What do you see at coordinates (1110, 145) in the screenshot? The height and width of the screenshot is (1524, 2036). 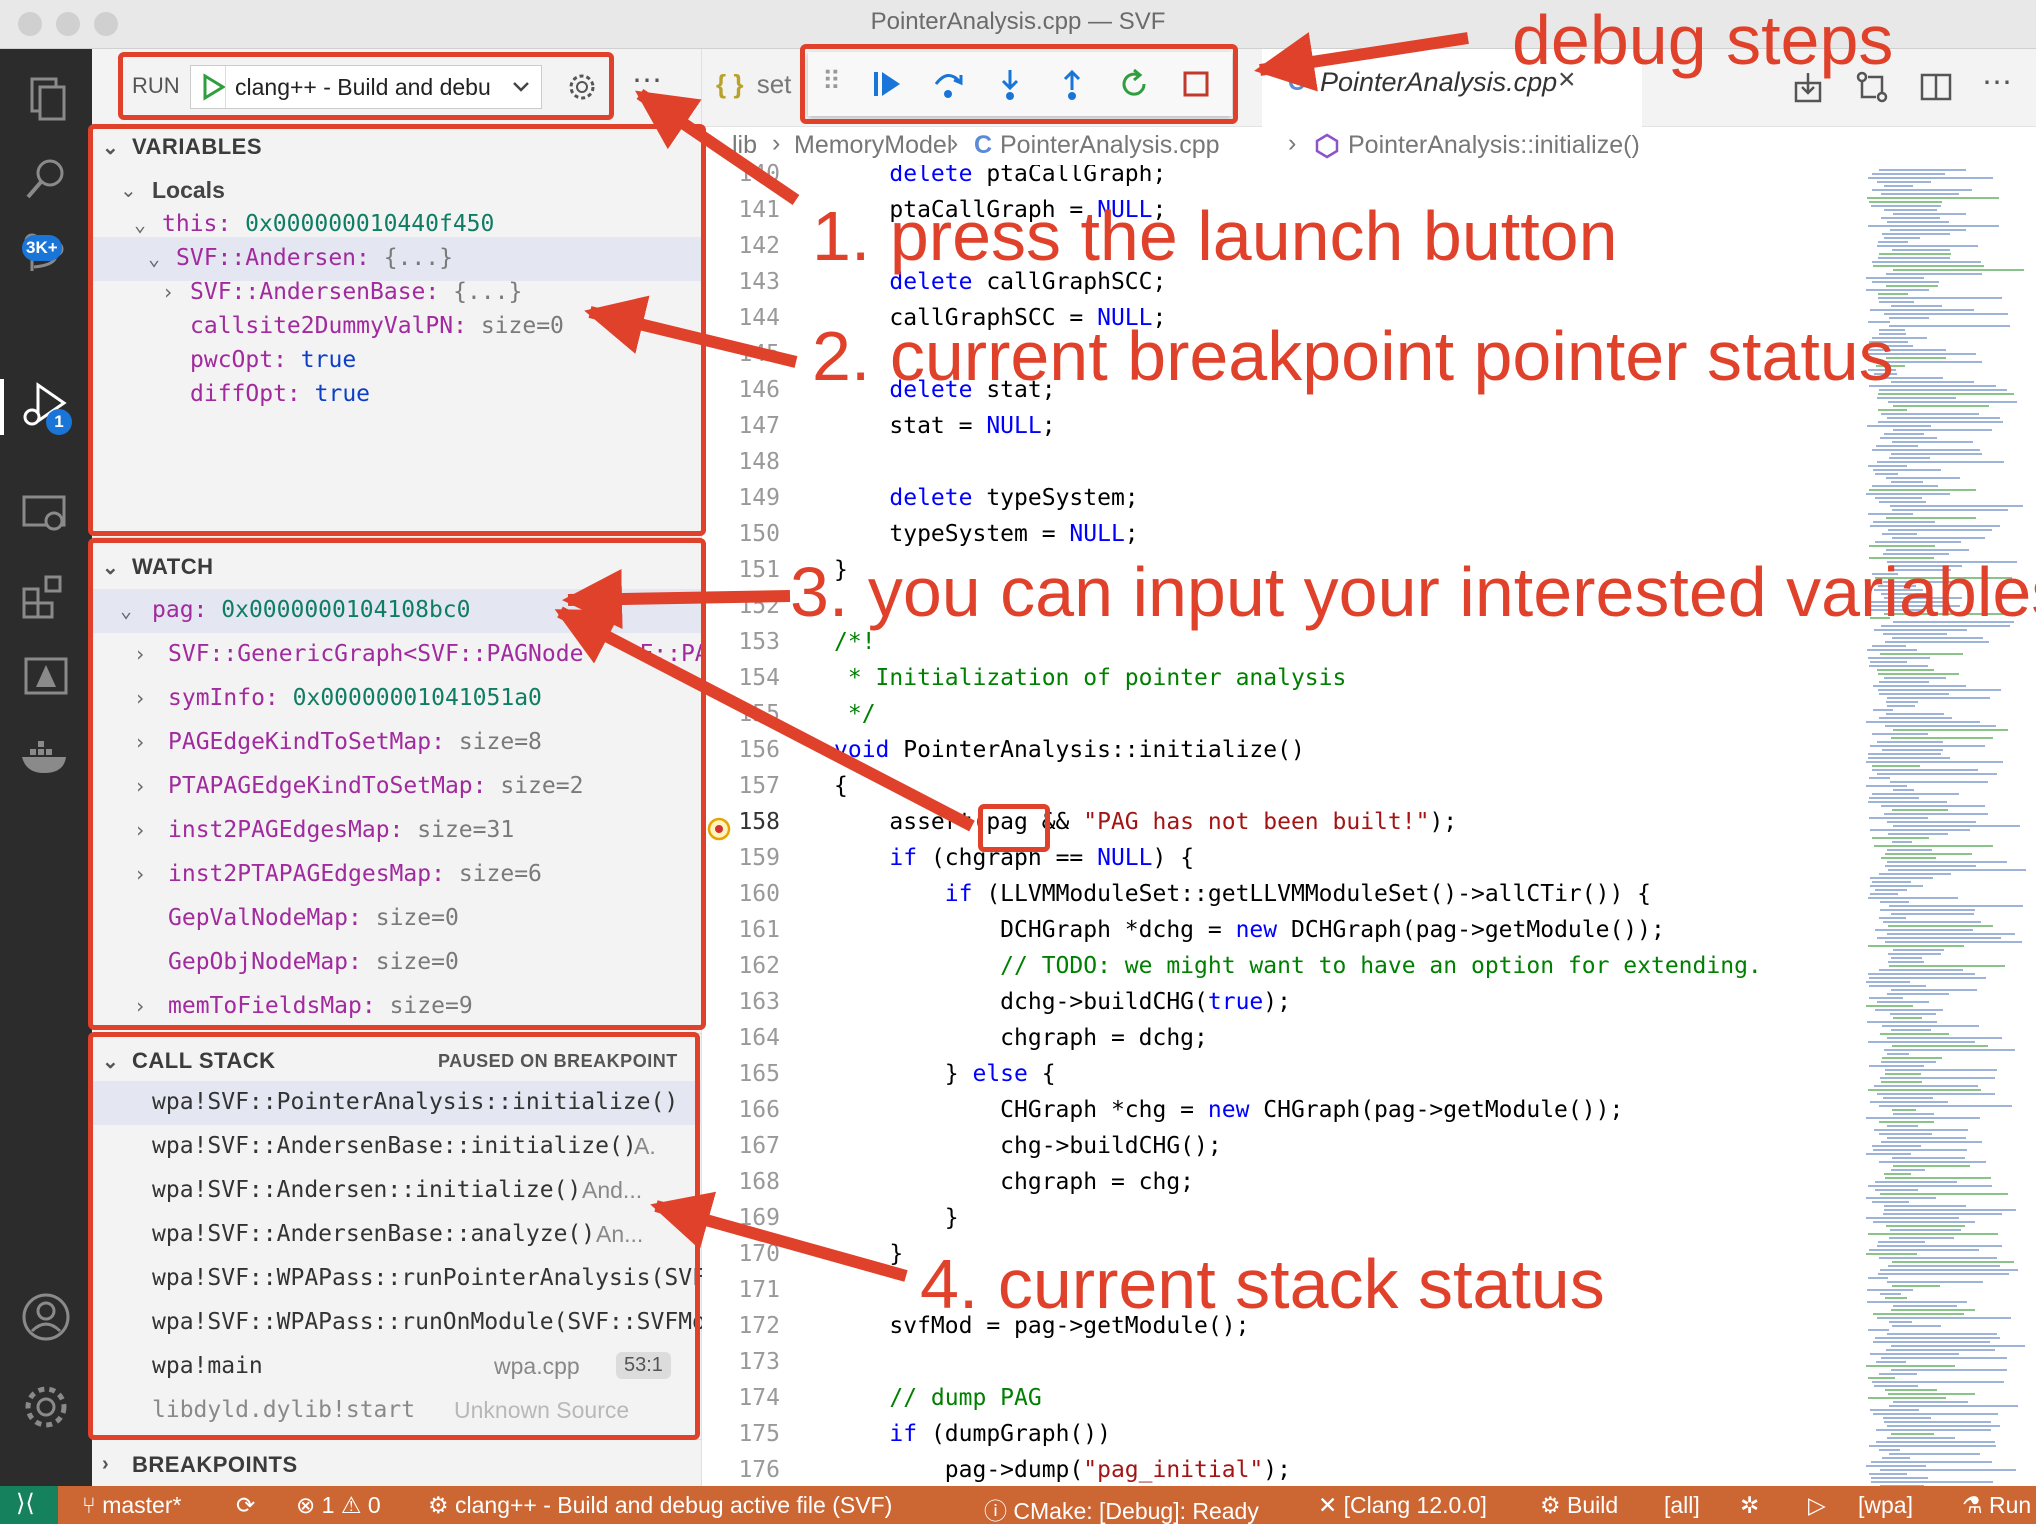 I see `breadcrumb-item: PointerAnalysis.cpp` at bounding box center [1110, 145].